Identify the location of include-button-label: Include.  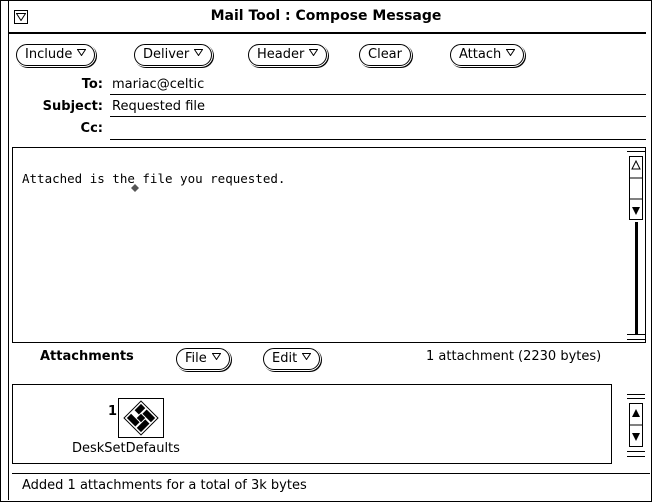
(49, 54).